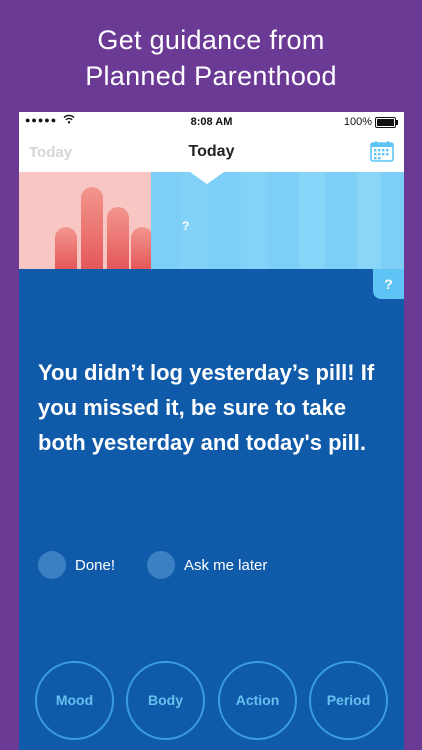 This screenshot has height=750, width=422. Describe the element at coordinates (357, 122) in the screenshot. I see `battery-percent: 100%` at that location.